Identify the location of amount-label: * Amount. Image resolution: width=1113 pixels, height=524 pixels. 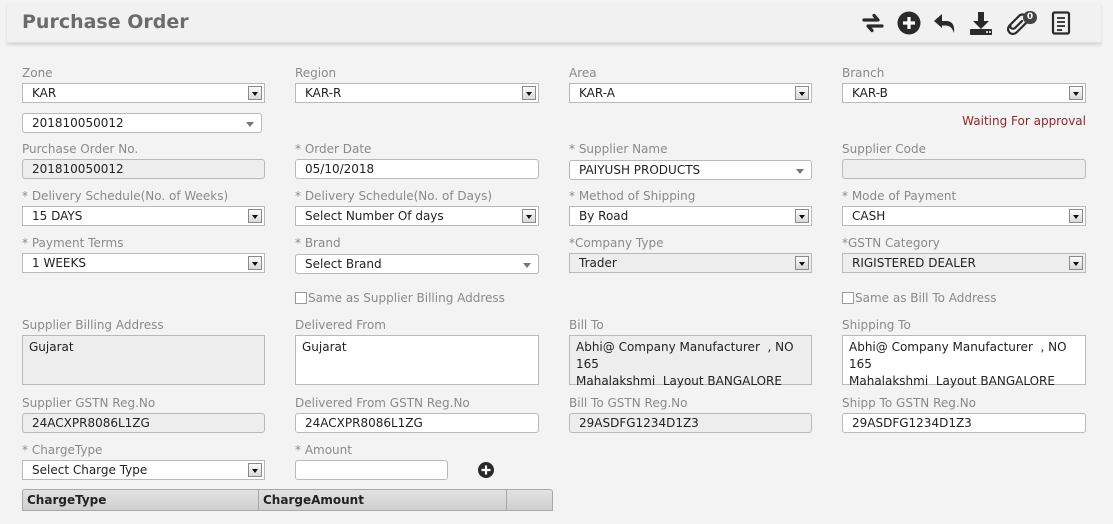
(323, 450).